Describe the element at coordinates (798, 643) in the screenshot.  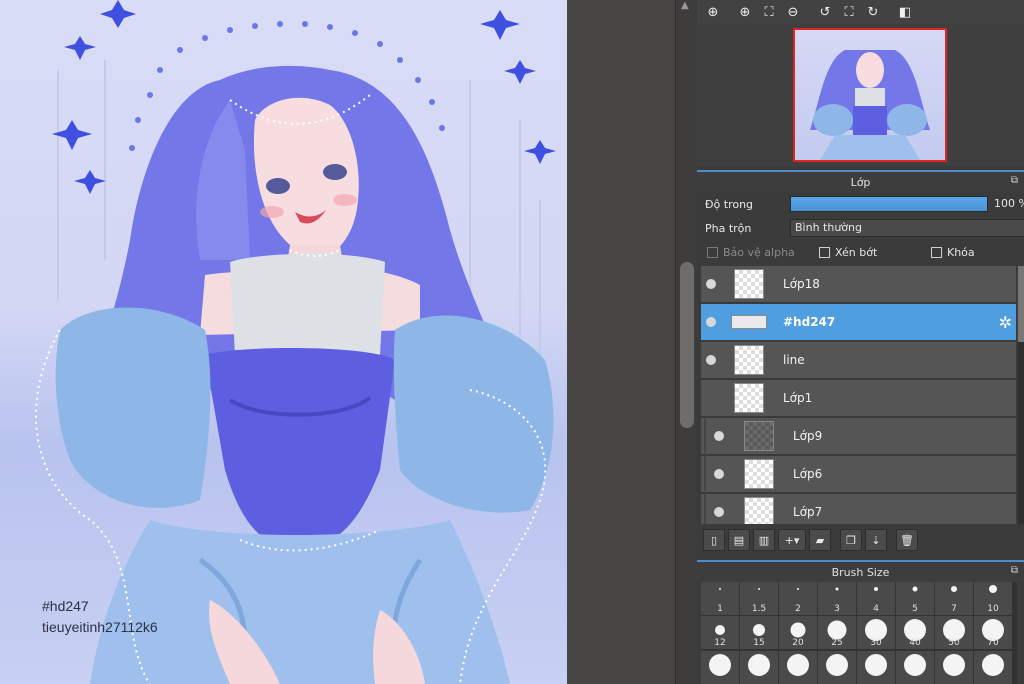
I see `brush-size-label: 20` at that location.